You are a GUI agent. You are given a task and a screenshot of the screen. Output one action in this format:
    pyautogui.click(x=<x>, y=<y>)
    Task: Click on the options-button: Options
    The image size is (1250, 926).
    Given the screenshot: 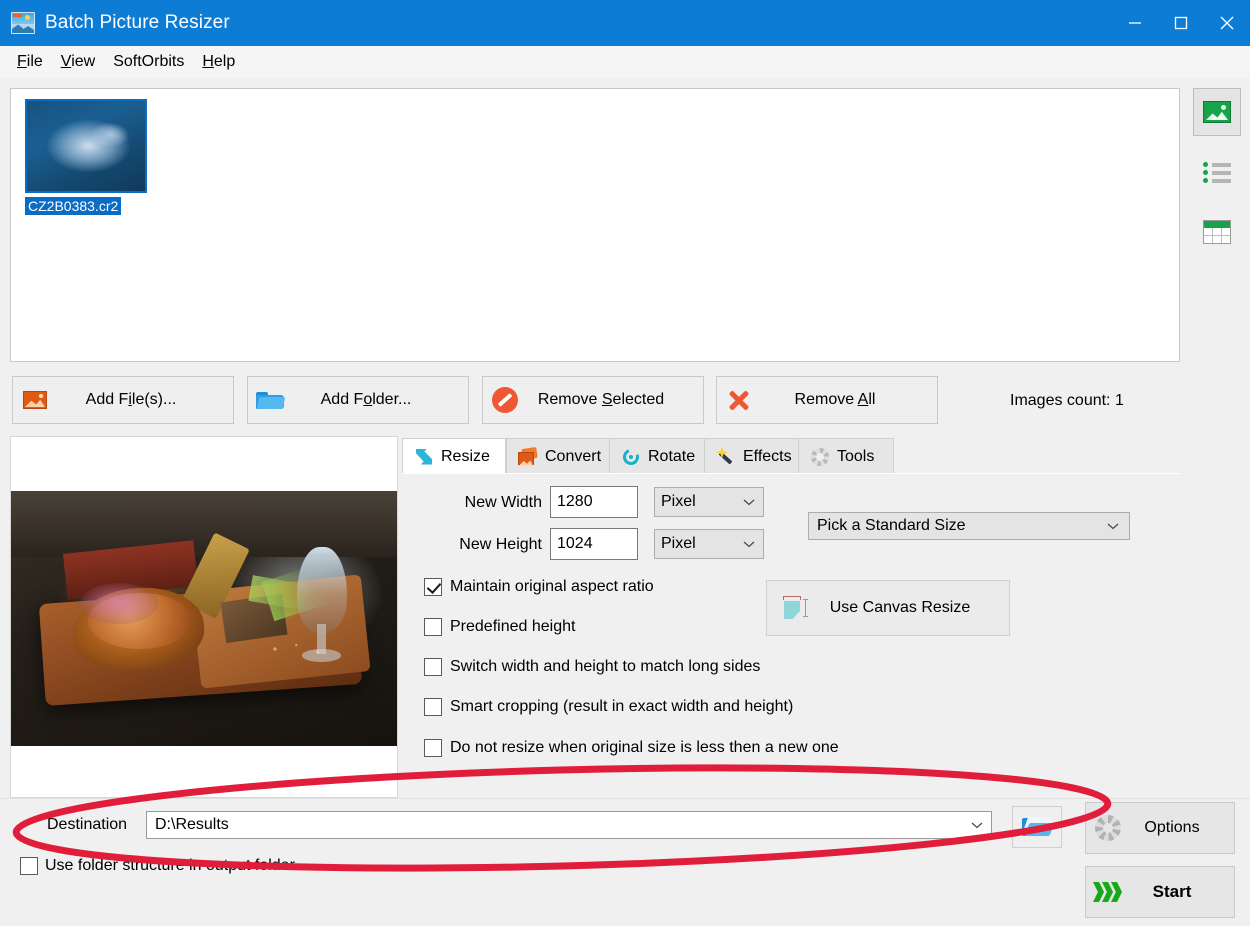 What is the action you would take?
    pyautogui.click(x=1160, y=828)
    